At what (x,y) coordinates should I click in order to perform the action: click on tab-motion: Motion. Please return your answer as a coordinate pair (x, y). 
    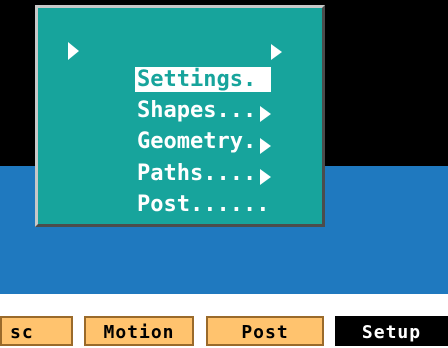
    Looking at the image, I should click on (139, 331).